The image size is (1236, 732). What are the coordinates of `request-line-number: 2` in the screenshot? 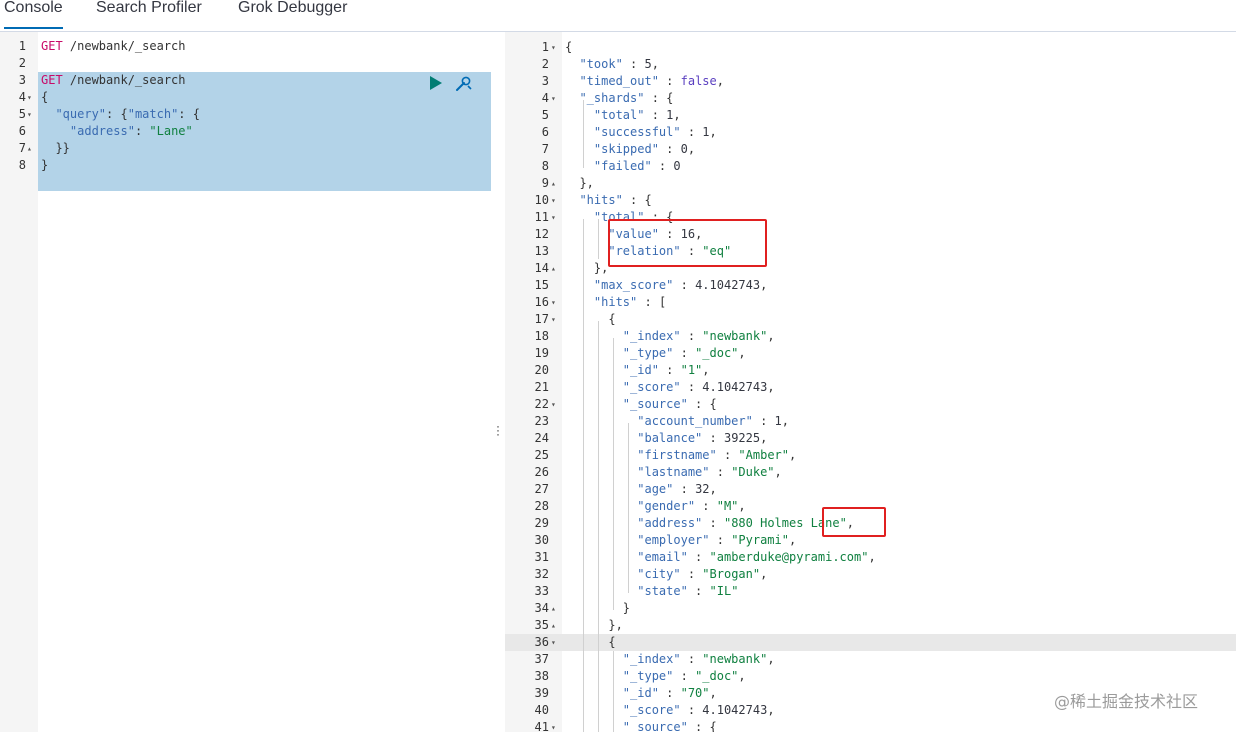 It's located at (22, 63).